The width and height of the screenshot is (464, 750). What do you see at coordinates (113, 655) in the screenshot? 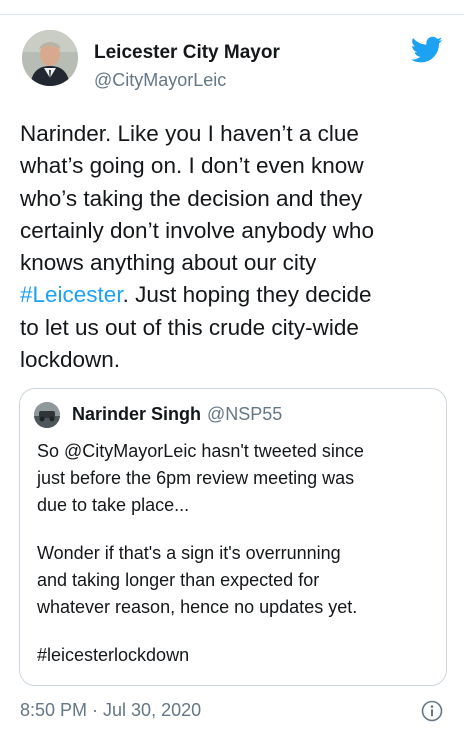
I see `quoted-hashtag: #leicesterlockdown` at bounding box center [113, 655].